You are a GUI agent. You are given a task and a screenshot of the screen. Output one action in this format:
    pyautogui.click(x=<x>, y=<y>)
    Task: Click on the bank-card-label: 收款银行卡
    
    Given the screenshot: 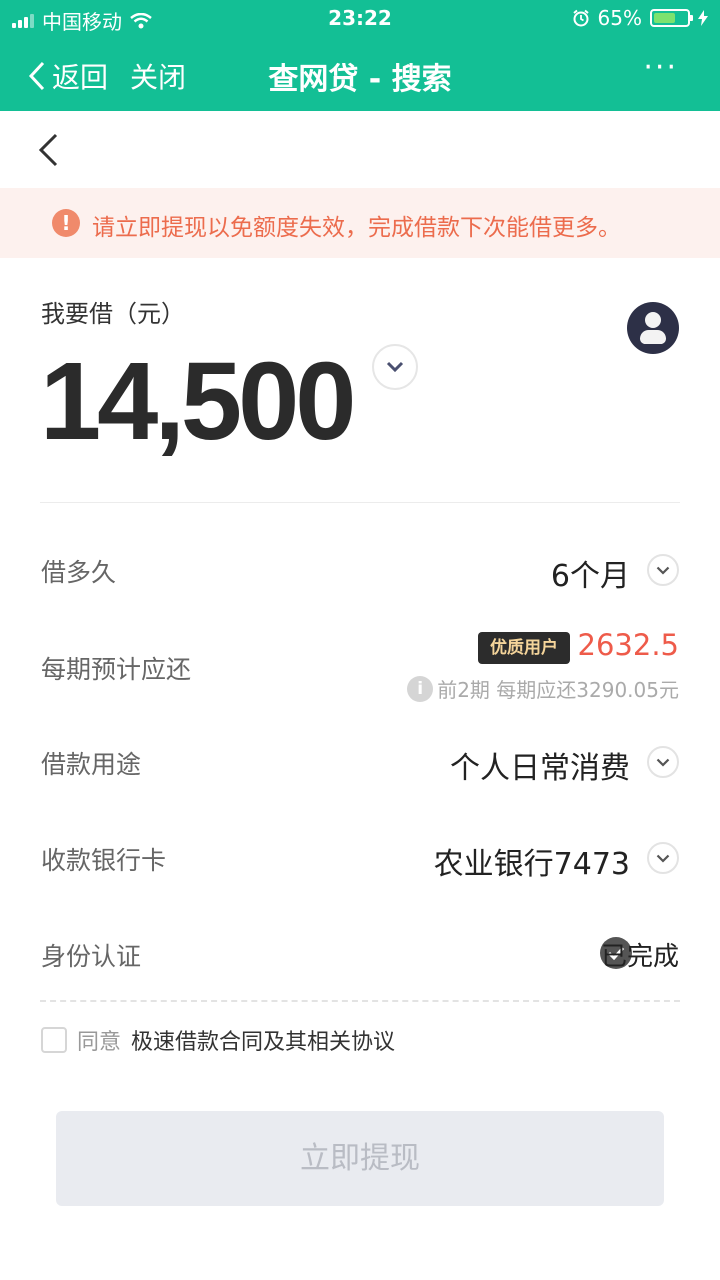 What is the action you would take?
    pyautogui.click(x=104, y=860)
    